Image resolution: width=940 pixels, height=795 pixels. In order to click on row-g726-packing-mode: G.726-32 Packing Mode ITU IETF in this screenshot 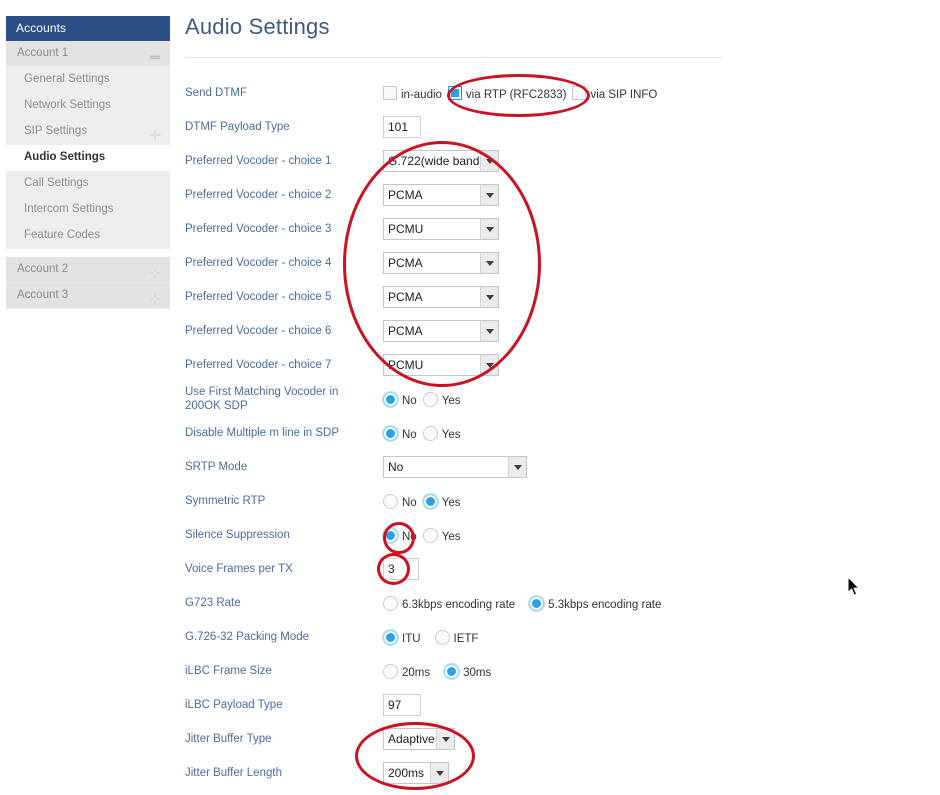, I will do `click(560, 637)`.